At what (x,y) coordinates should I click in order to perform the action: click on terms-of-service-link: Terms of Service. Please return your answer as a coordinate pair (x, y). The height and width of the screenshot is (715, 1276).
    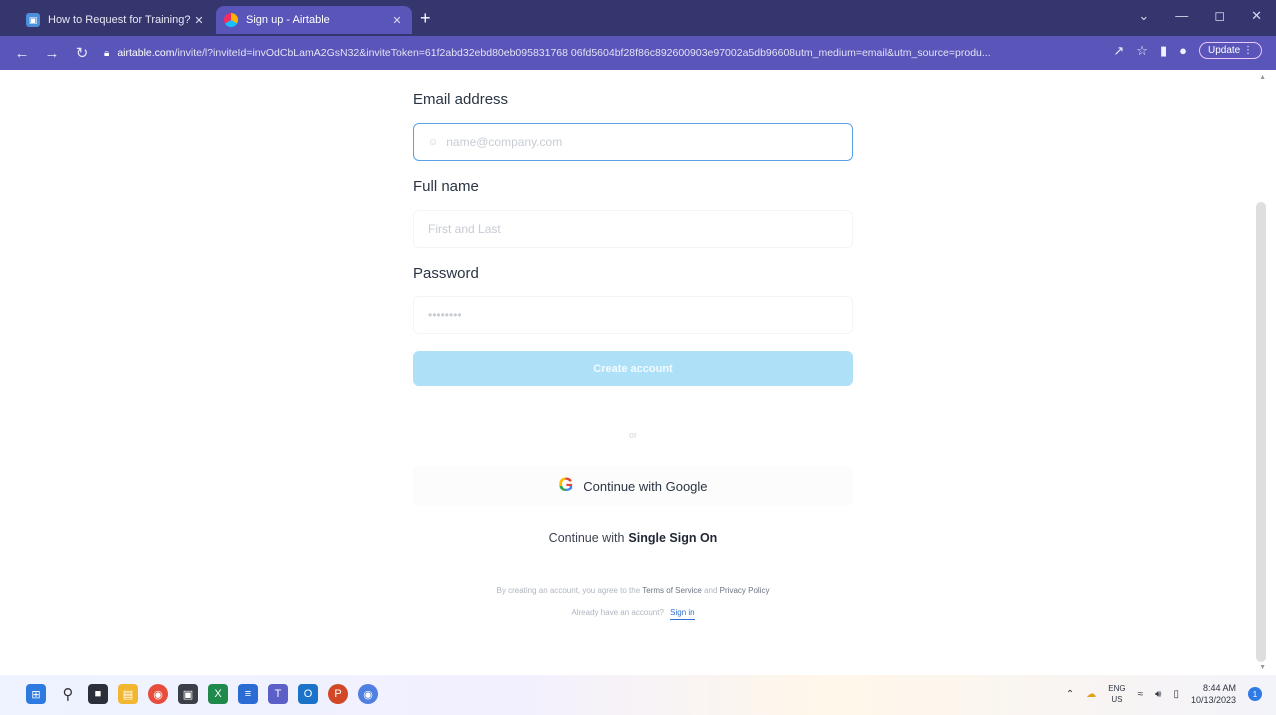
    Looking at the image, I should click on (672, 590).